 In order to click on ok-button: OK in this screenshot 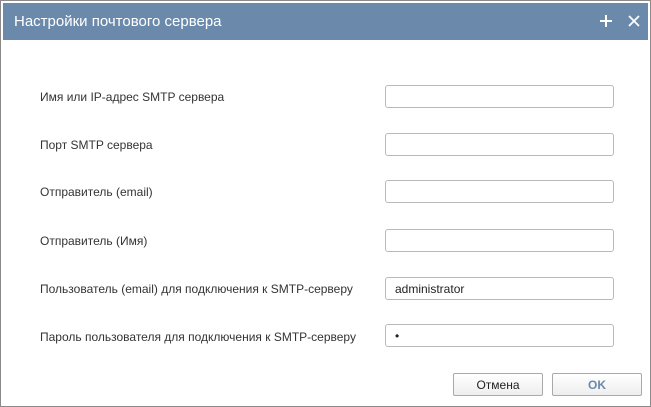, I will do `click(597, 384)`.